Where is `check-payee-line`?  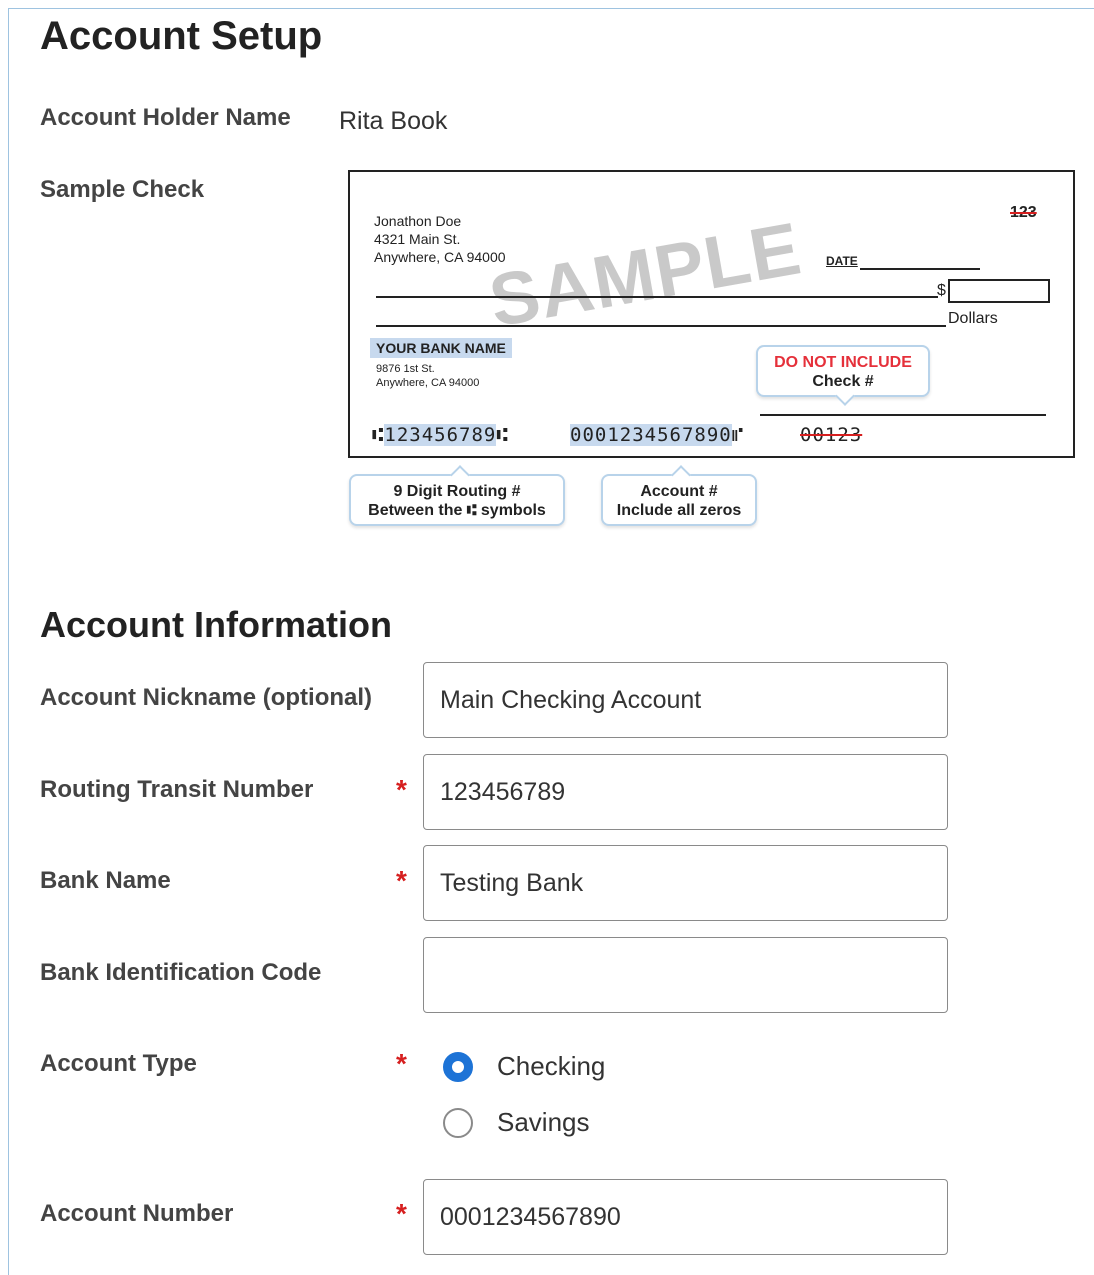
check-payee-line is located at coordinates (657, 297).